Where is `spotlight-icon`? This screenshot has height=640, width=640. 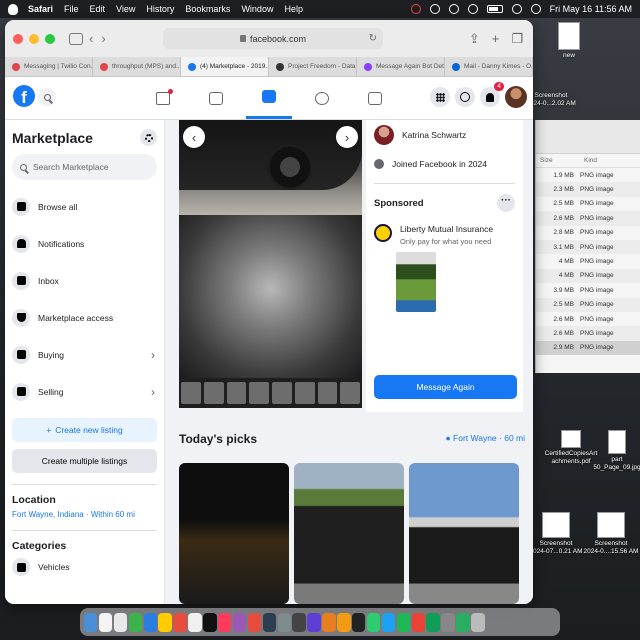
spotlight-icon is located at coordinates (516, 9).